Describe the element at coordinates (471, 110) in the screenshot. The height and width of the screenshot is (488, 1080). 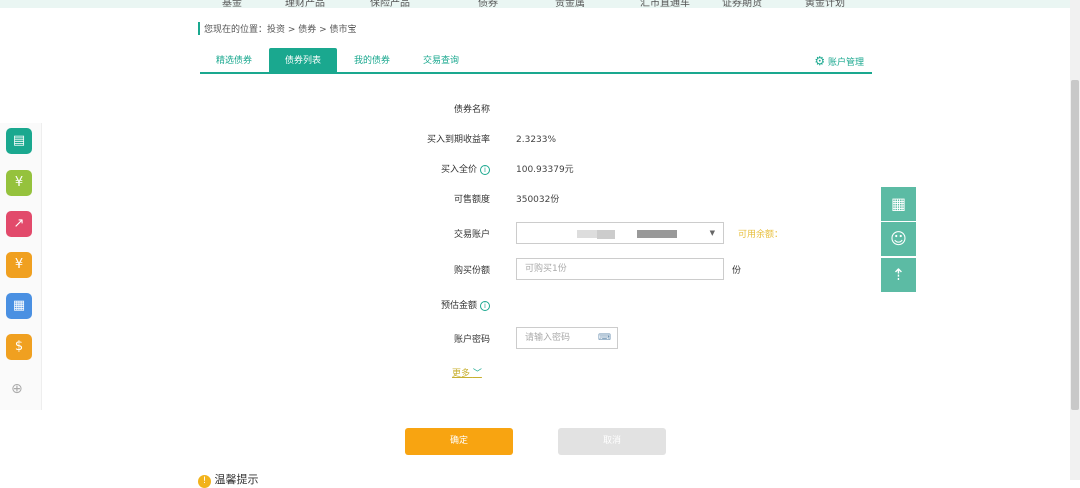
I see `bond-name-label: 债券名称` at that location.